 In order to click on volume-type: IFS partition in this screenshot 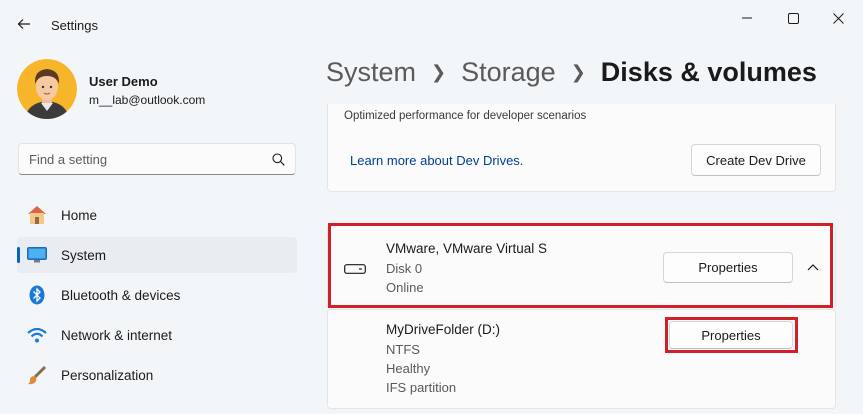, I will do `click(421, 387)`.